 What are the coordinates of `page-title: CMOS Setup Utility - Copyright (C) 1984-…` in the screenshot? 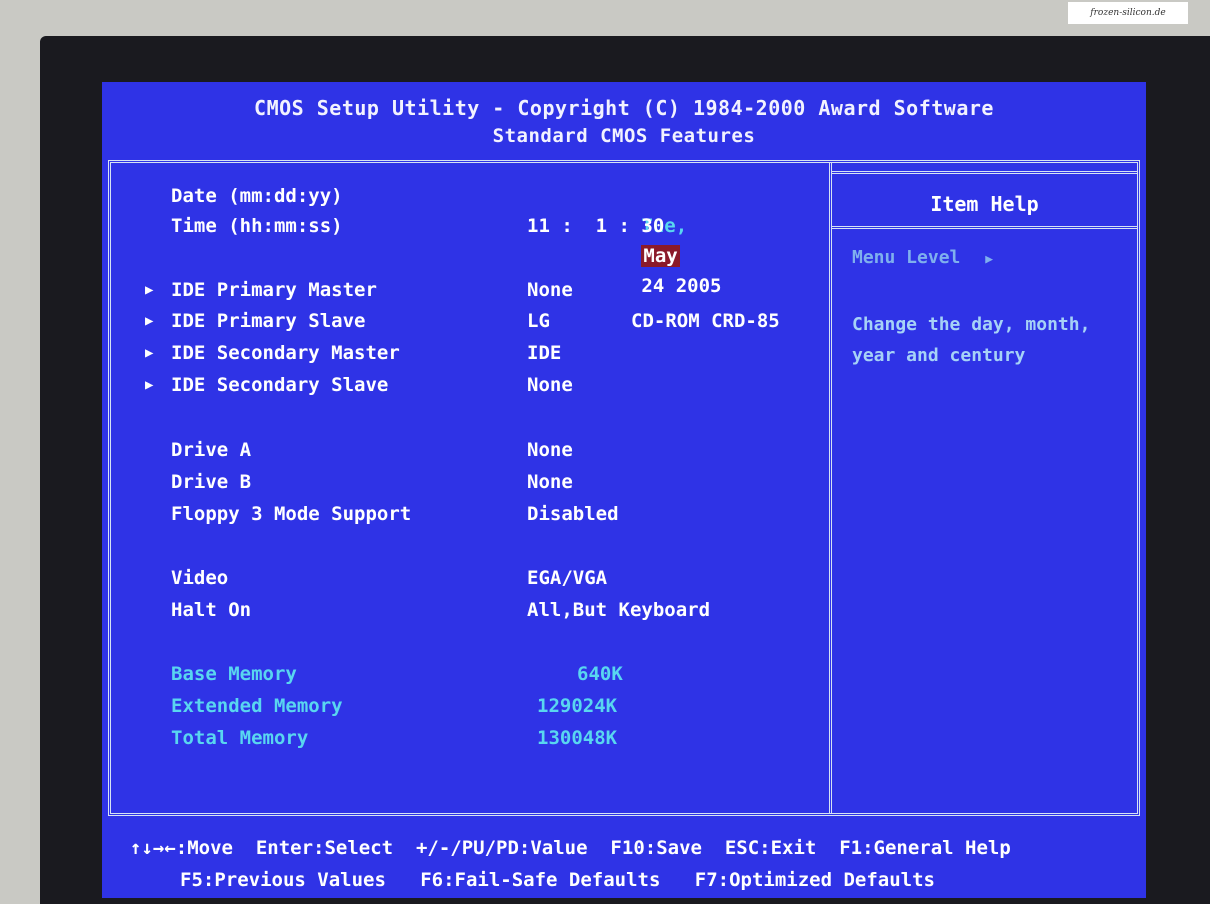 It's located at (624, 108).